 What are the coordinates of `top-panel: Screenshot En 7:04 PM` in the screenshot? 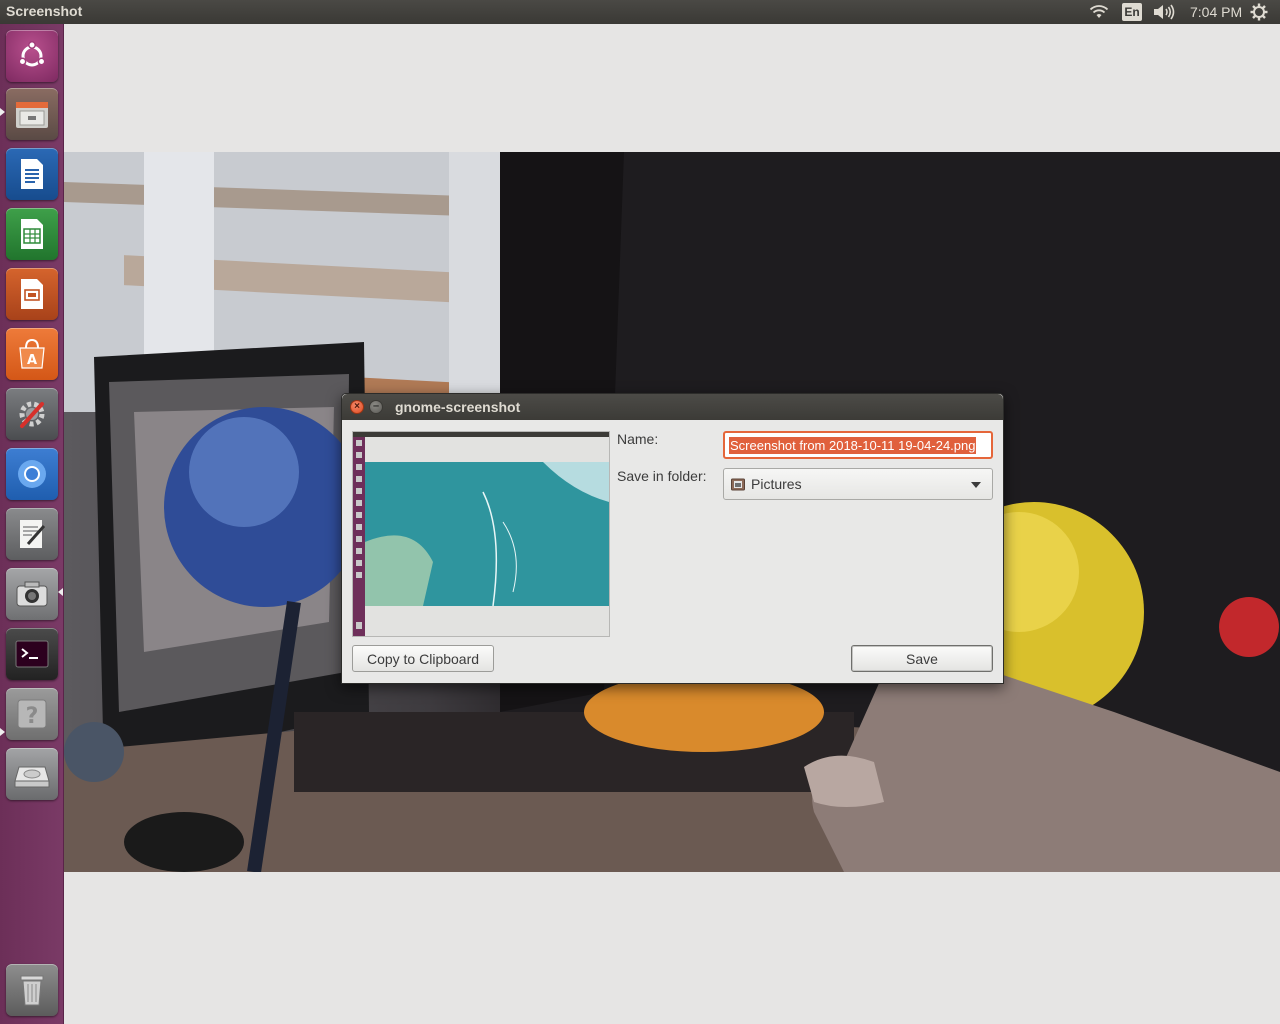 It's located at (640, 12).